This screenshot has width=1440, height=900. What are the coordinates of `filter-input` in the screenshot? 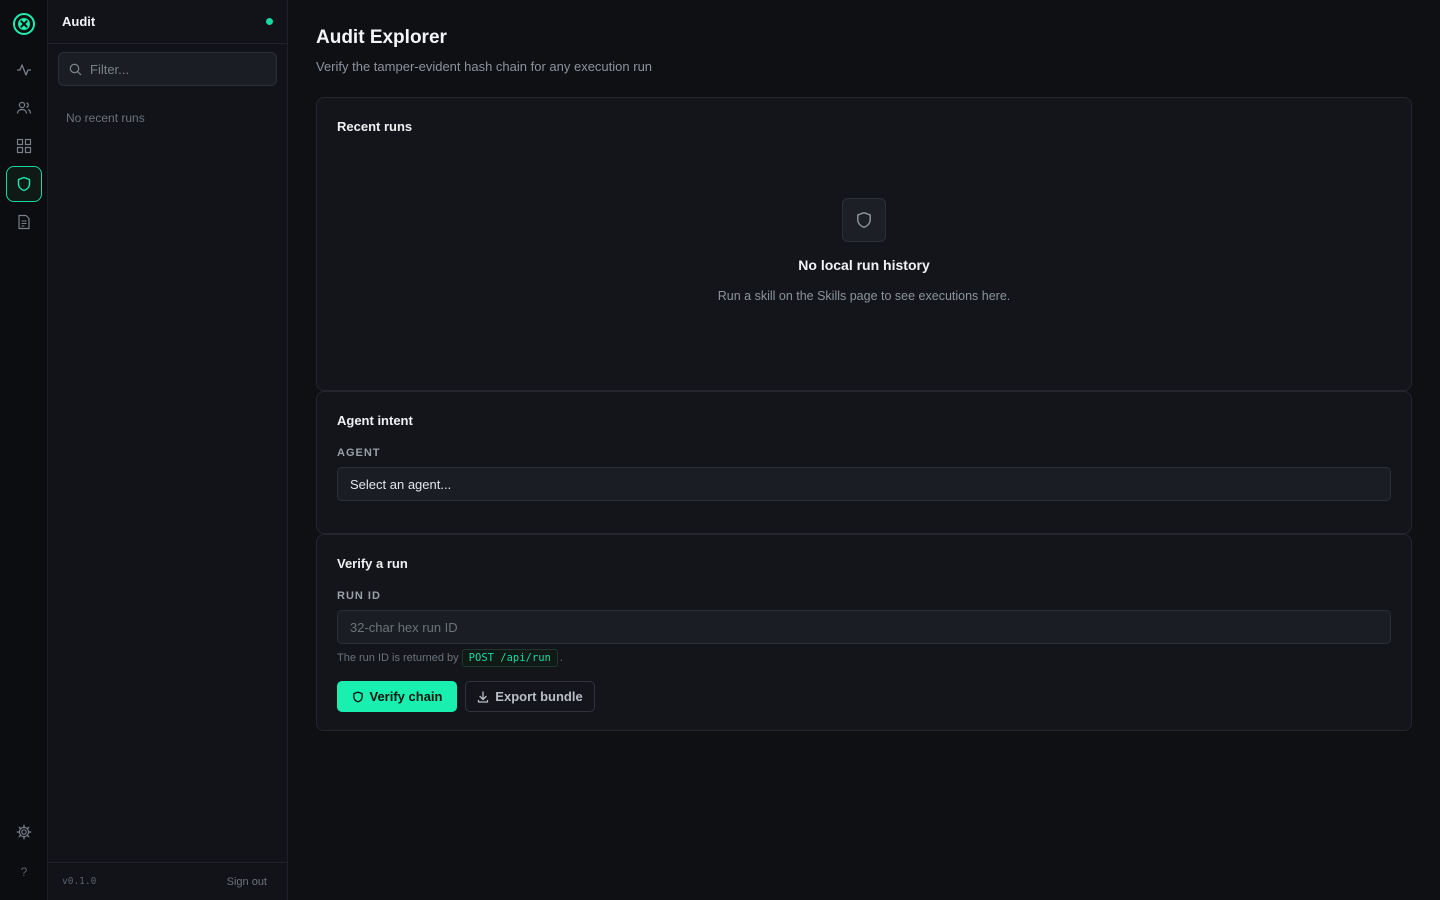 It's located at (175, 69).